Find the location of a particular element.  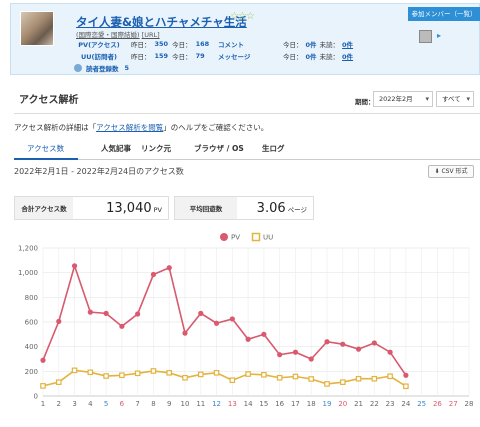

divider is located at coordinates (247, 113).